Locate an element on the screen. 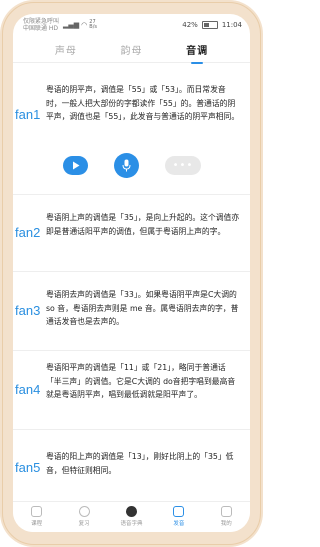 This screenshot has height=547, width=320. book-icon is located at coordinates (37, 511).